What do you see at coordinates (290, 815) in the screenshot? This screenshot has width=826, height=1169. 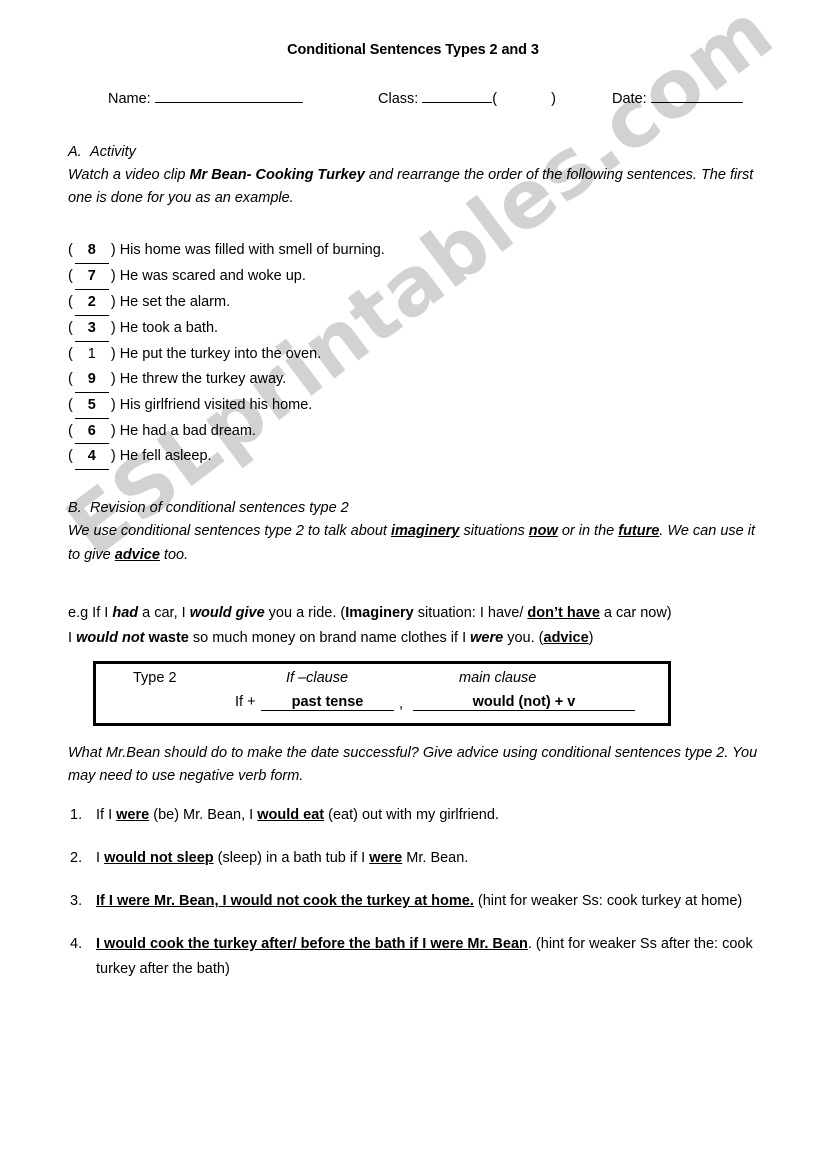 I see `answer-blank-2: would eat` at bounding box center [290, 815].